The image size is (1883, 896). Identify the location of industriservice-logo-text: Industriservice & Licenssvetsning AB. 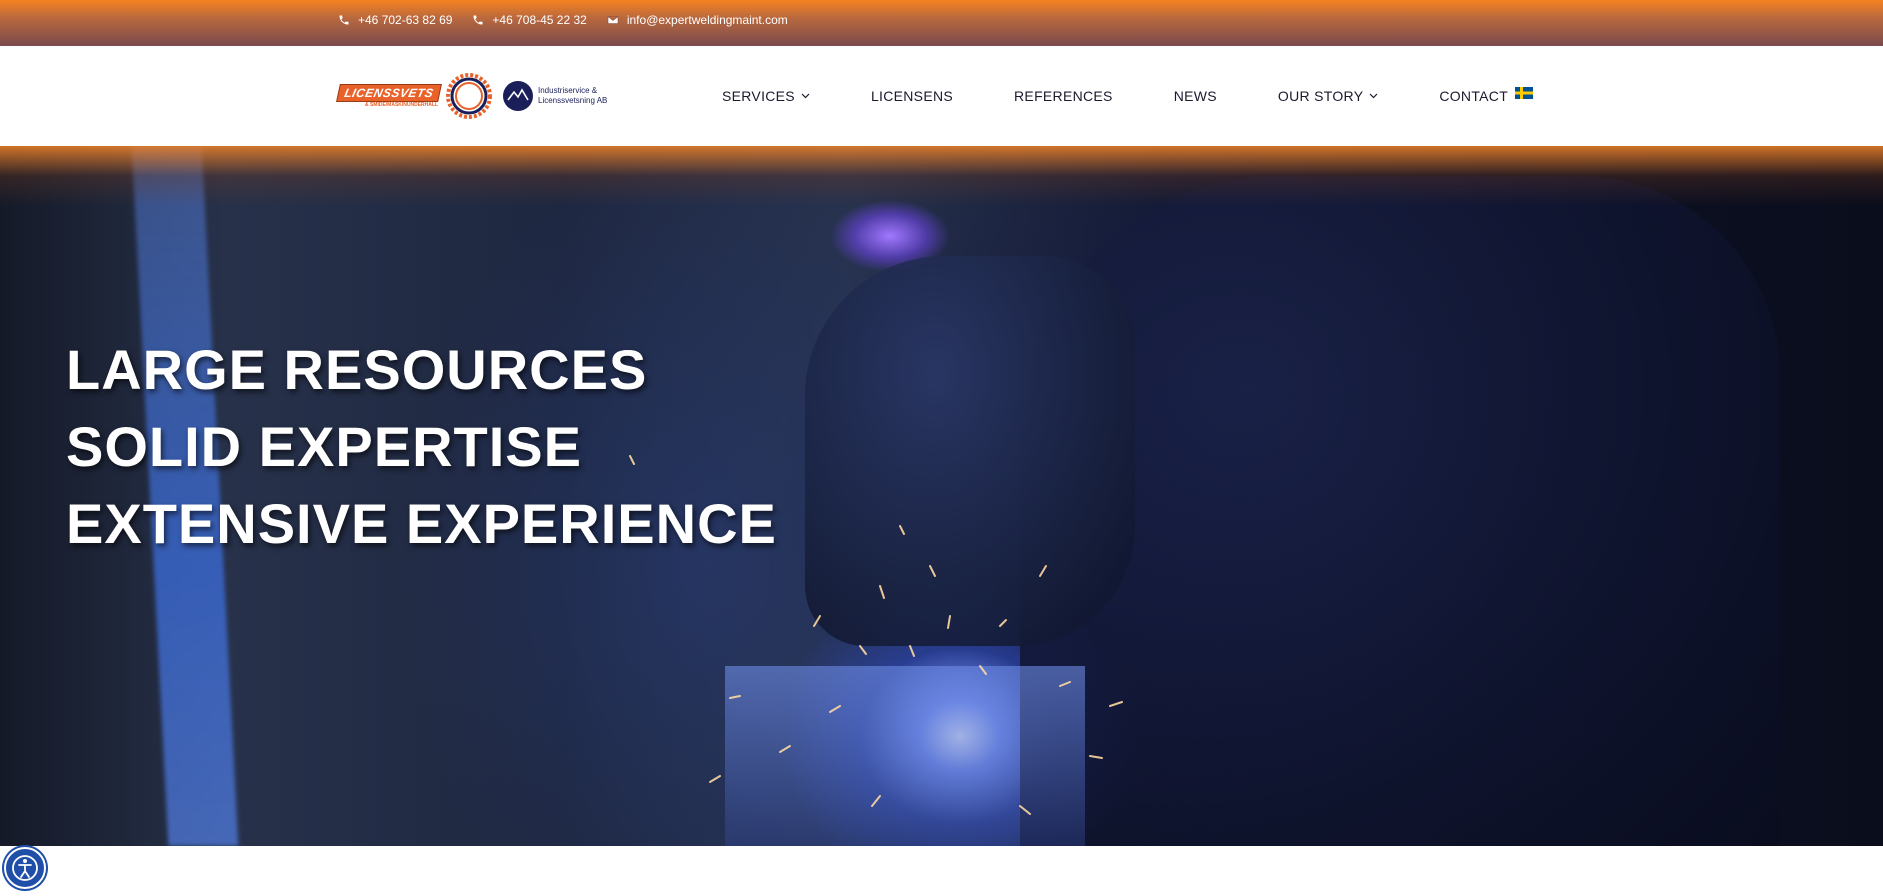
(573, 95).